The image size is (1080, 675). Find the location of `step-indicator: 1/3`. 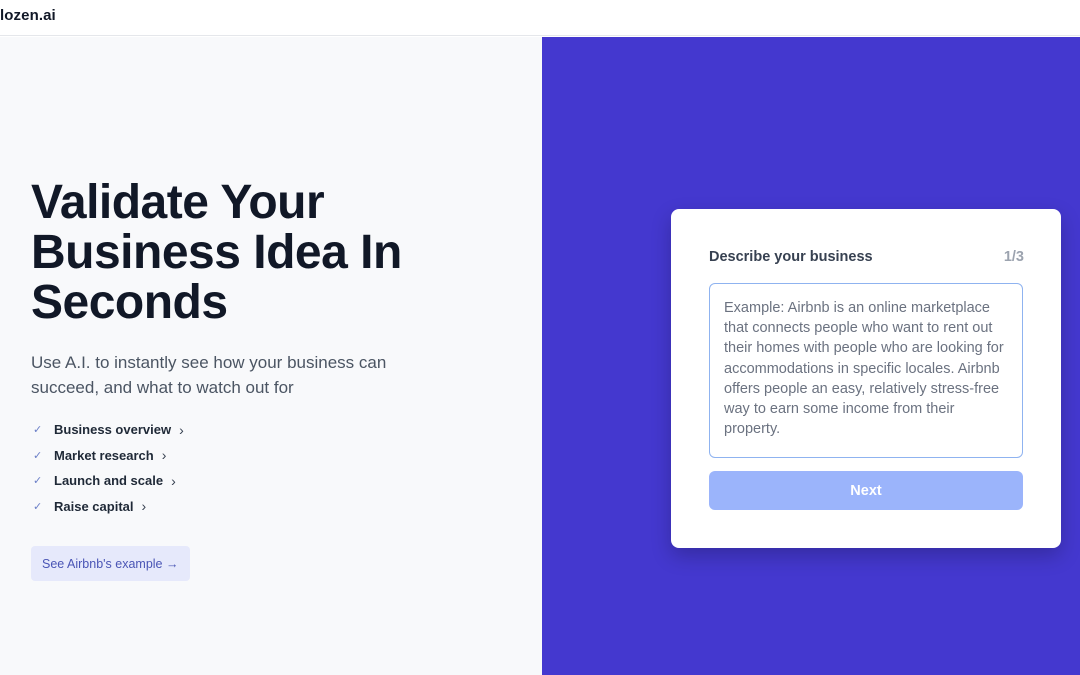

step-indicator: 1/3 is located at coordinates (1013, 257).